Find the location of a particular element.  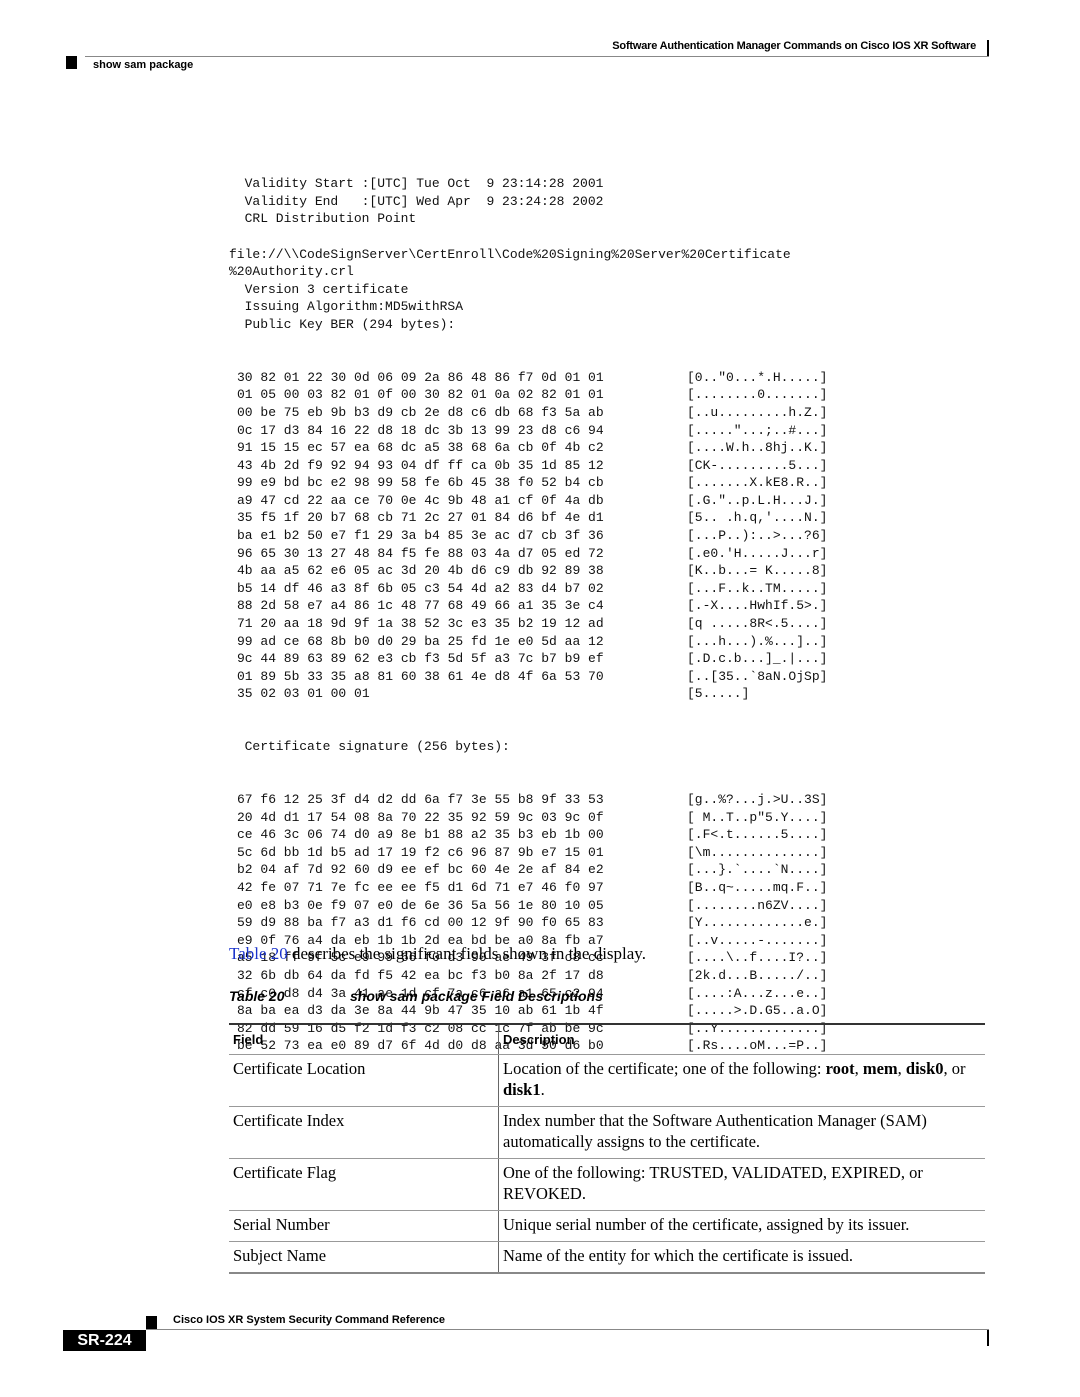

ascii-view: [..u.........h.Z.] is located at coordinates (757, 412).